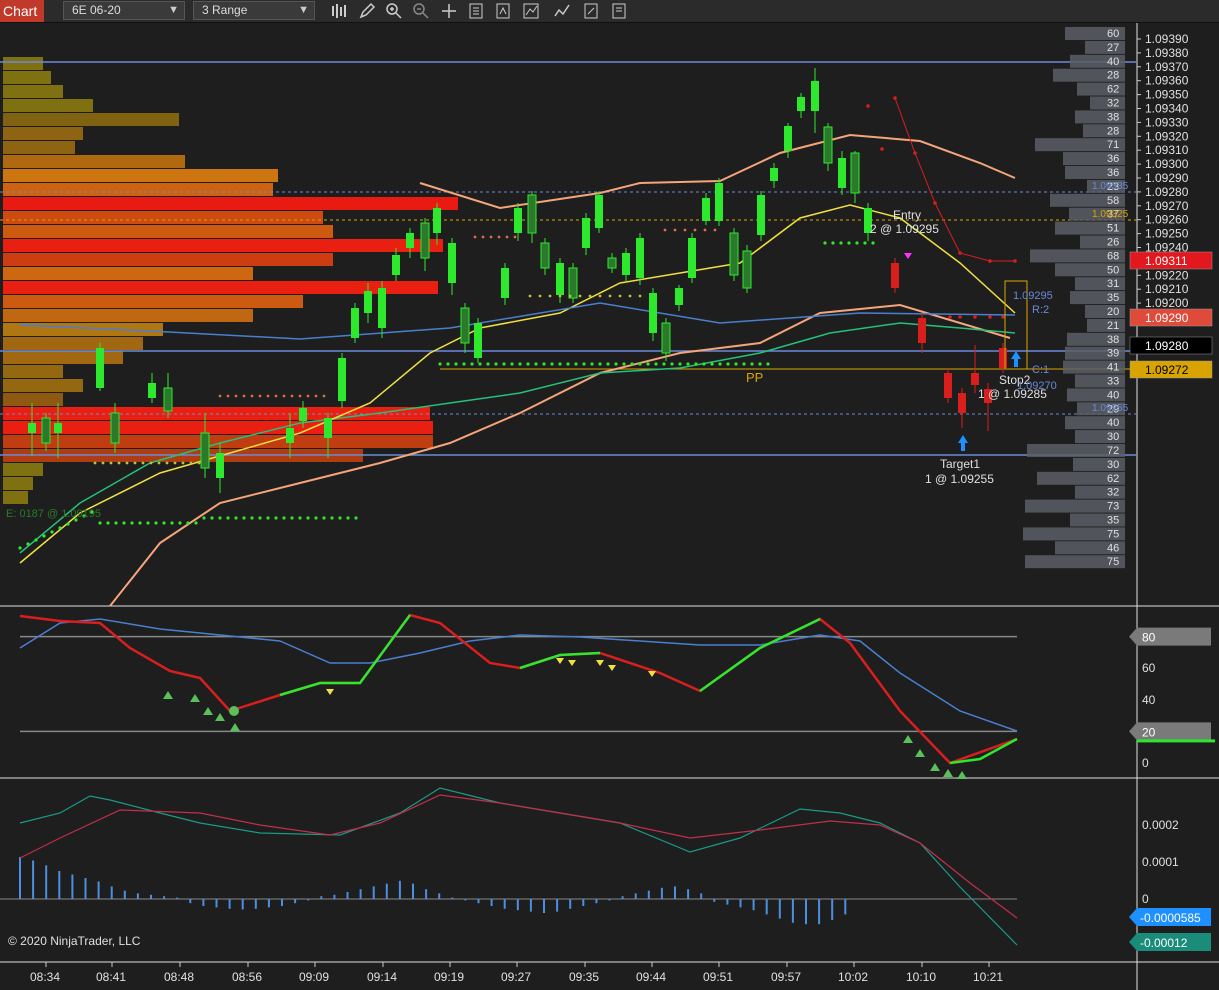 The width and height of the screenshot is (1219, 990). What do you see at coordinates (421, 11) in the screenshot?
I see `zoom-out-icon` at bounding box center [421, 11].